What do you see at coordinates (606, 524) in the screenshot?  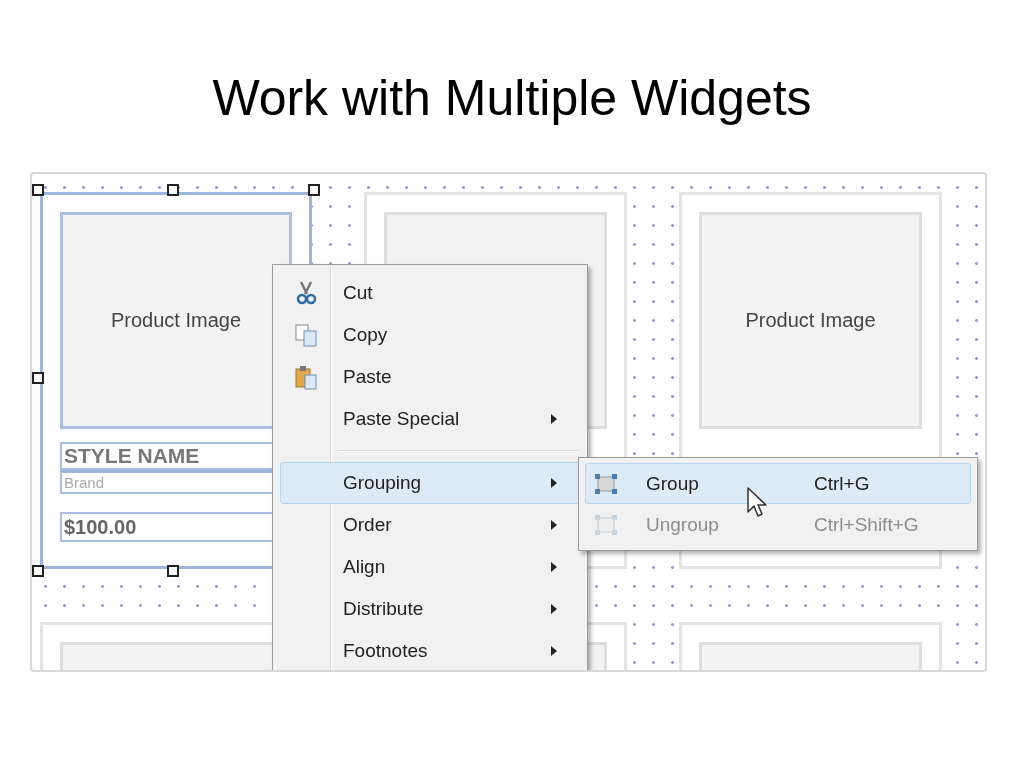 I see `ungroup-icon` at bounding box center [606, 524].